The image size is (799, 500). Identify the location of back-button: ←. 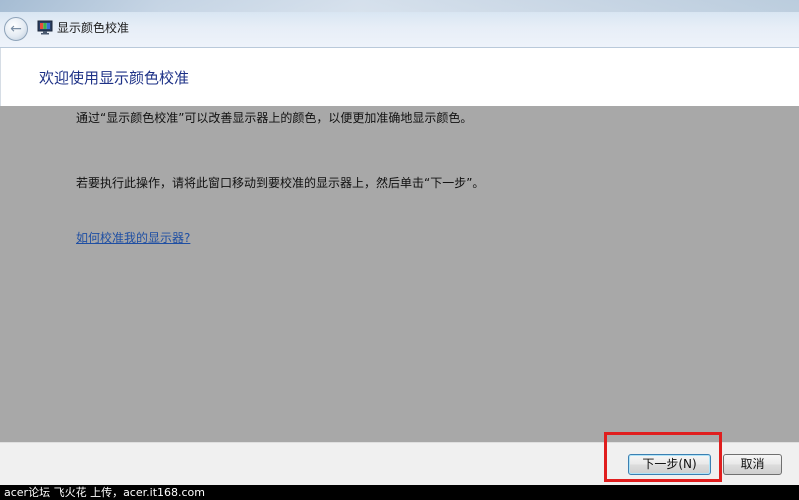
(16, 29).